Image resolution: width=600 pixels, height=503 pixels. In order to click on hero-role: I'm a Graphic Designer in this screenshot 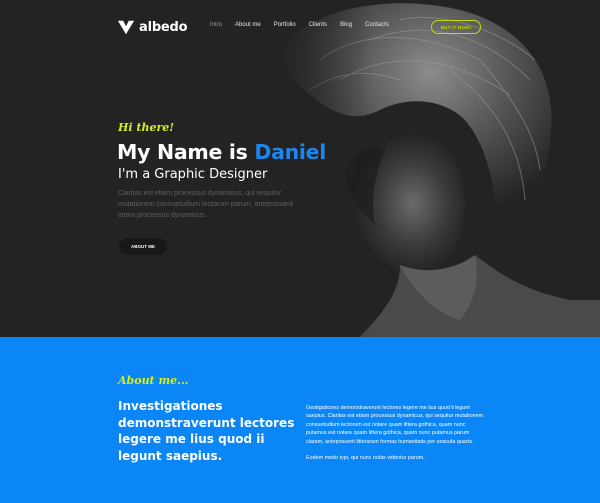, I will do `click(193, 174)`.